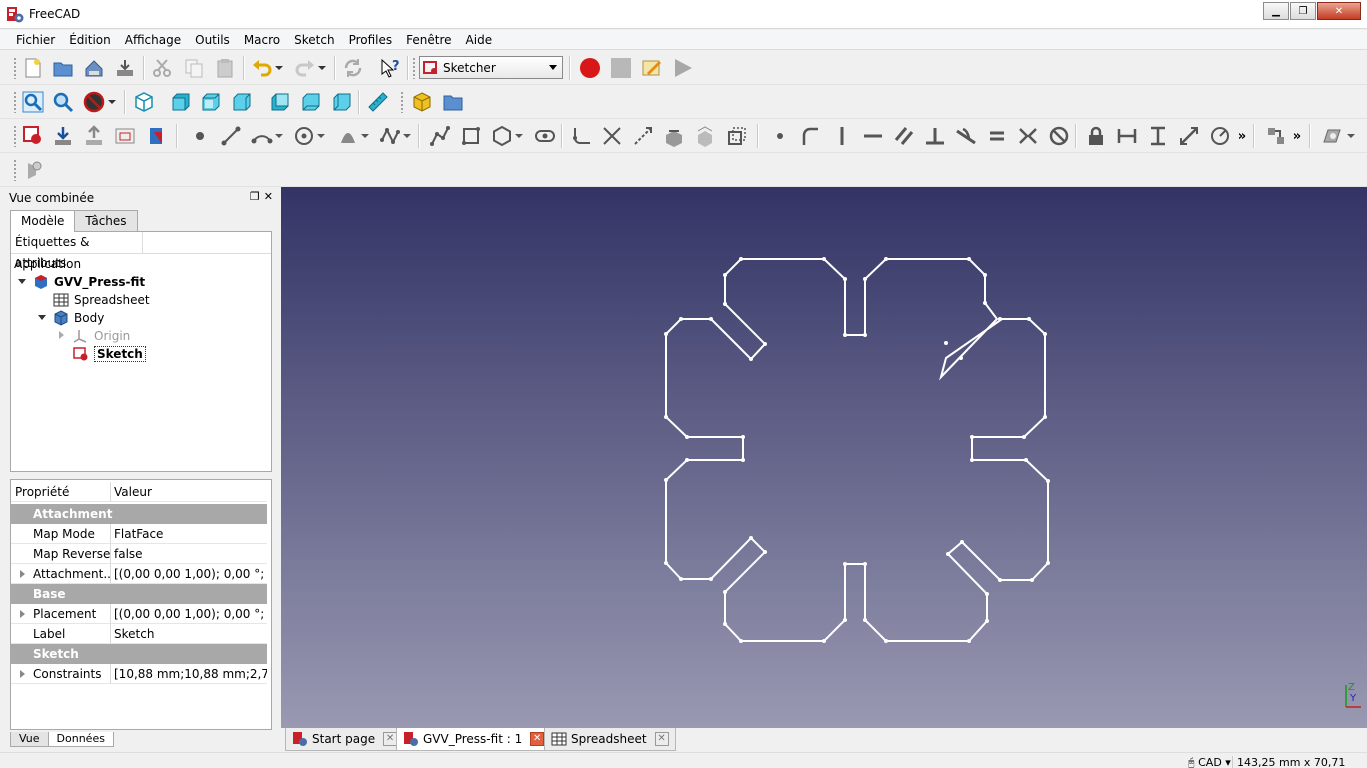  I want to click on constrain-radius-button, so click(1220, 136).